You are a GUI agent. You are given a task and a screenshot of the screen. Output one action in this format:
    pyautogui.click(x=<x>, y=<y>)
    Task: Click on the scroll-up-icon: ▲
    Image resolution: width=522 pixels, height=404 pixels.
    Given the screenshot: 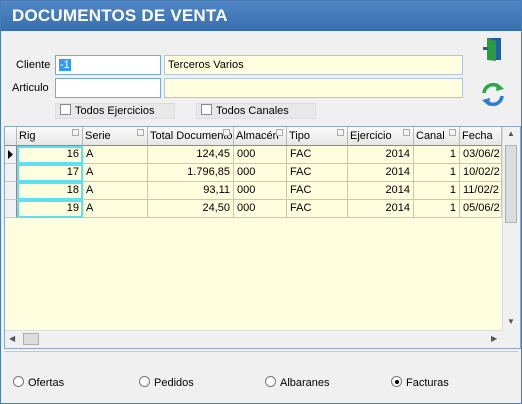 What is the action you would take?
    pyautogui.click(x=511, y=133)
    